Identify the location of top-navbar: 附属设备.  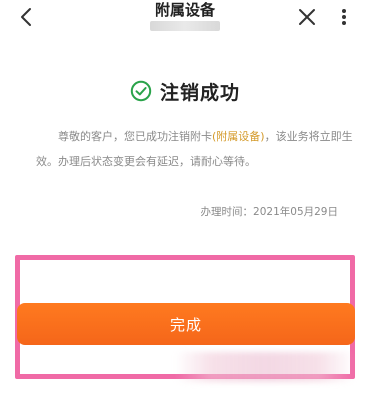
(185, 18).